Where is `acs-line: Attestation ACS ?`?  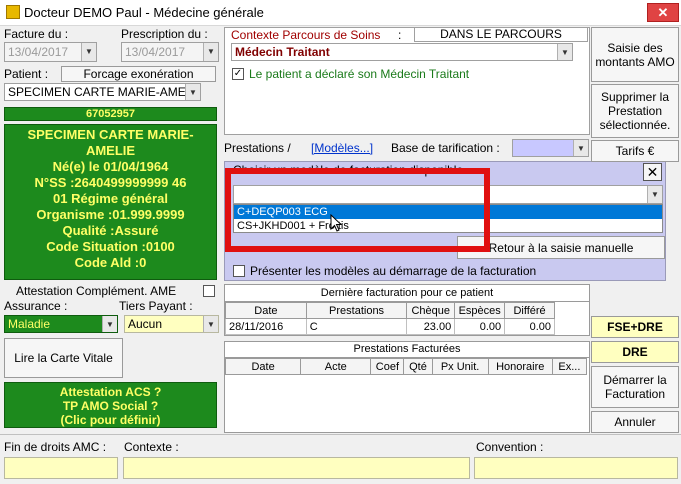 acs-line: Attestation ACS ? is located at coordinates (110, 392).